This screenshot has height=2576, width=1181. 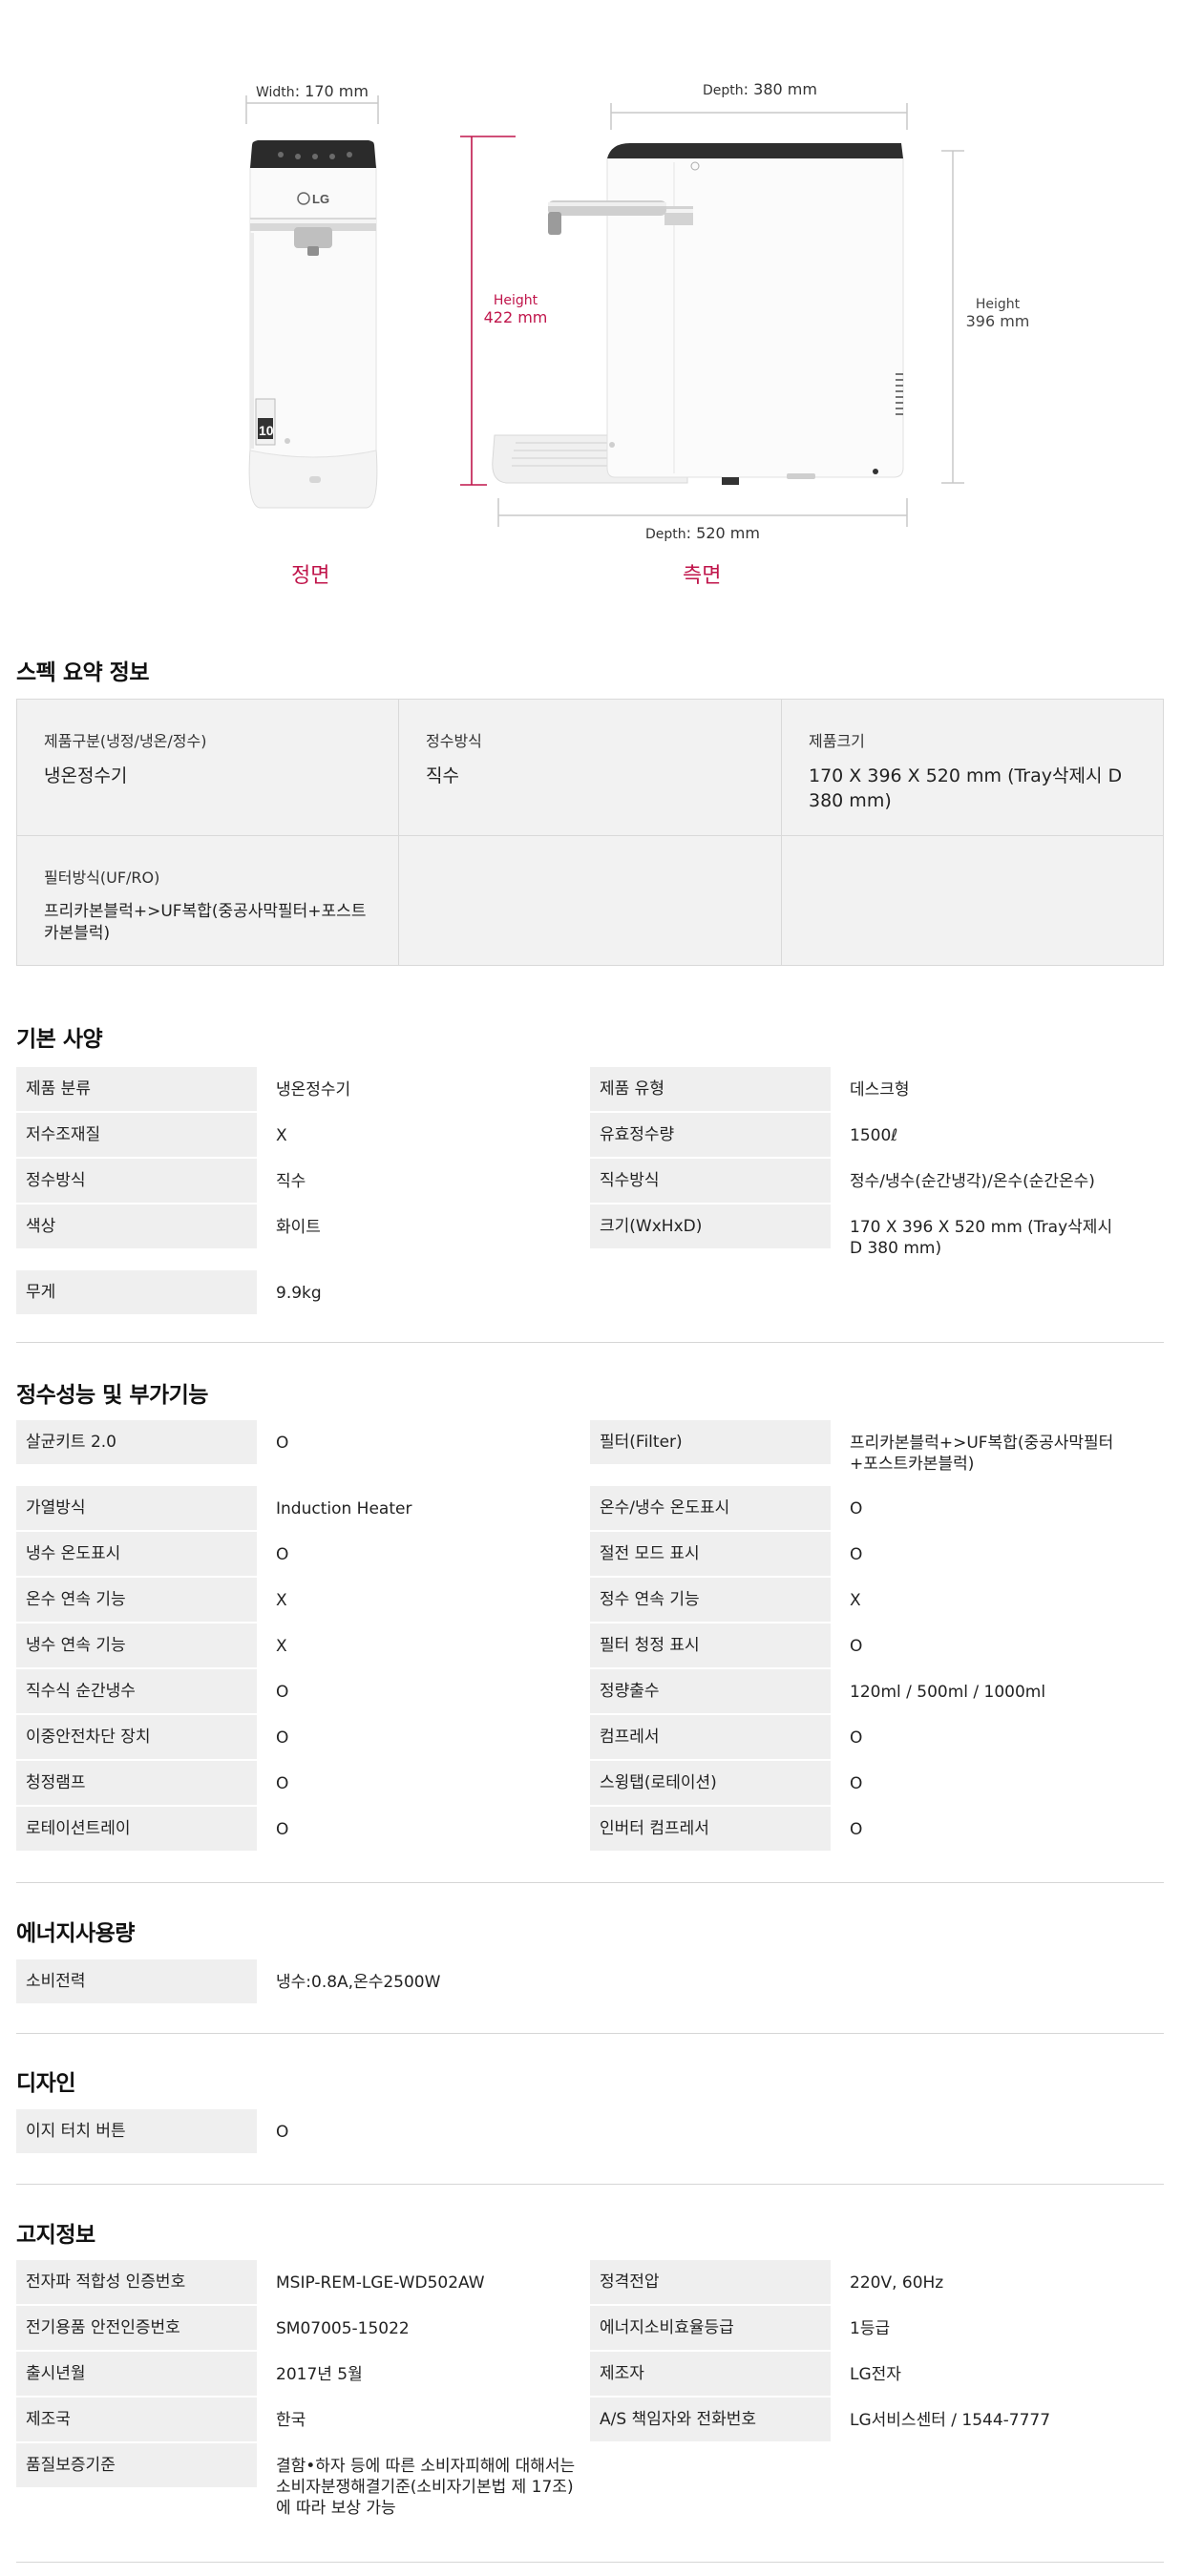 I want to click on summary-cell-filter-type: 필터방식(UF/RO) 프리카본블럭+>UF복합(중공사막필터+포스트카본블럭), so click(x=208, y=900).